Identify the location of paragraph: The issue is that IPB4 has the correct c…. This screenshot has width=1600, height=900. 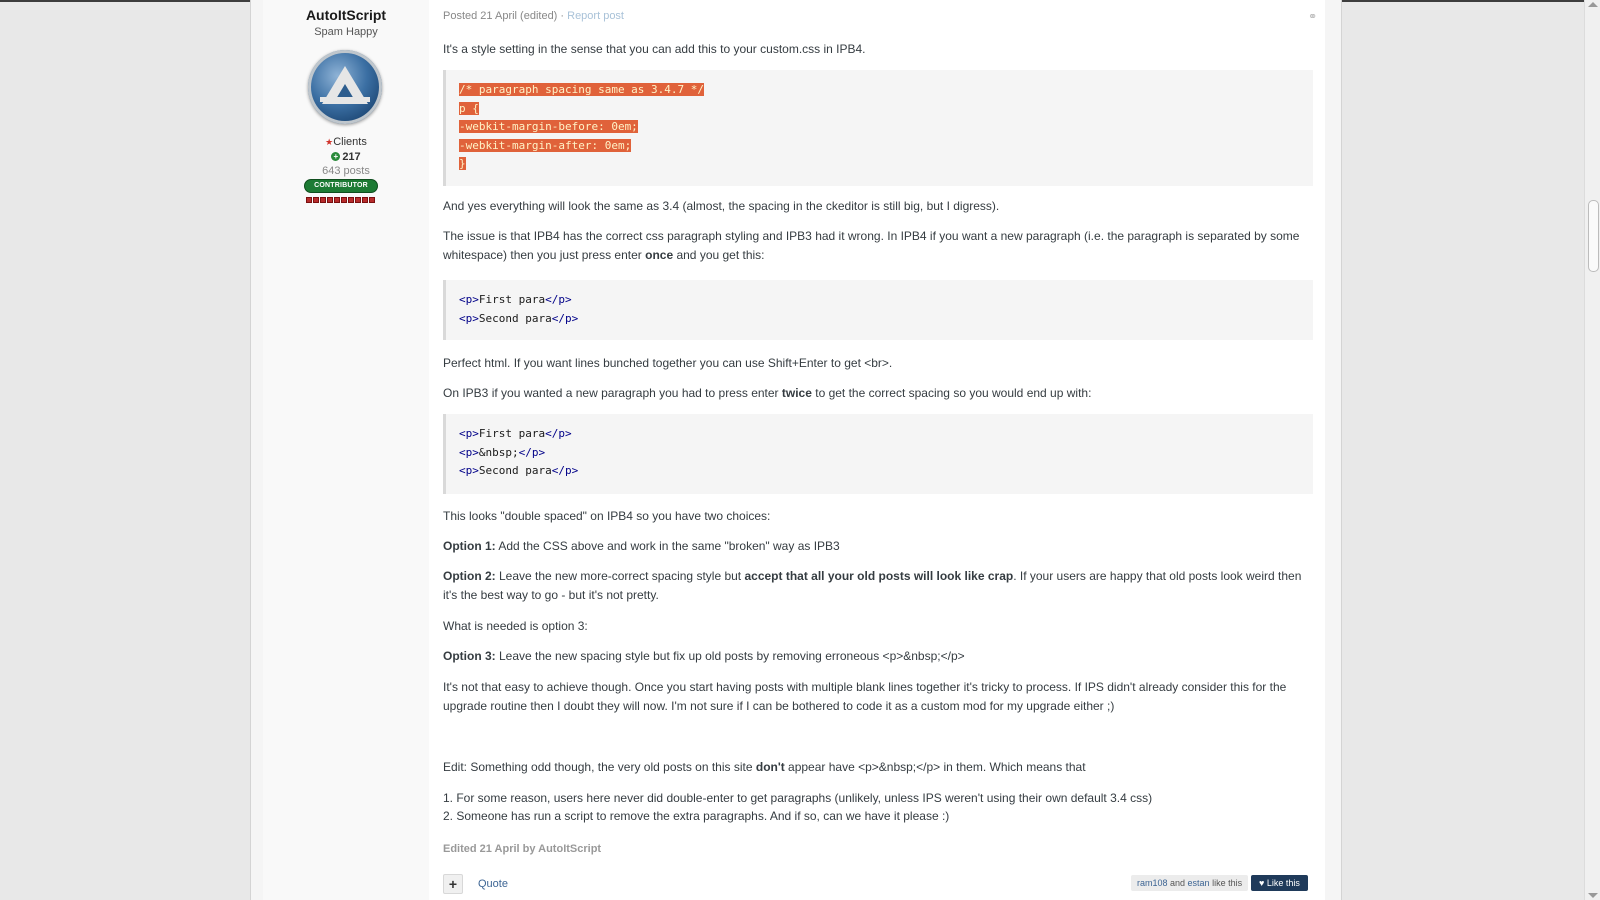
(871, 245).